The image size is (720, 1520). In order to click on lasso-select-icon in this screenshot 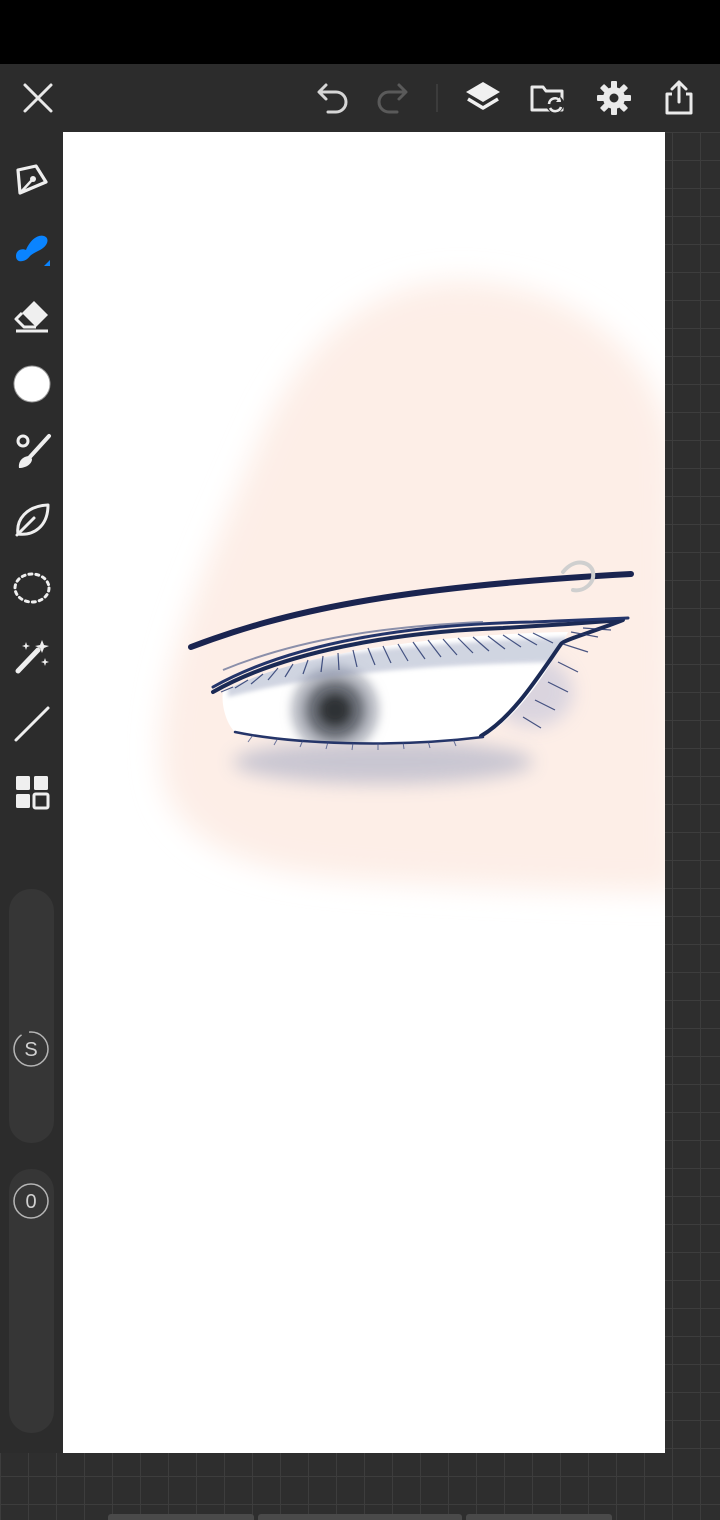, I will do `click(31, 588)`.